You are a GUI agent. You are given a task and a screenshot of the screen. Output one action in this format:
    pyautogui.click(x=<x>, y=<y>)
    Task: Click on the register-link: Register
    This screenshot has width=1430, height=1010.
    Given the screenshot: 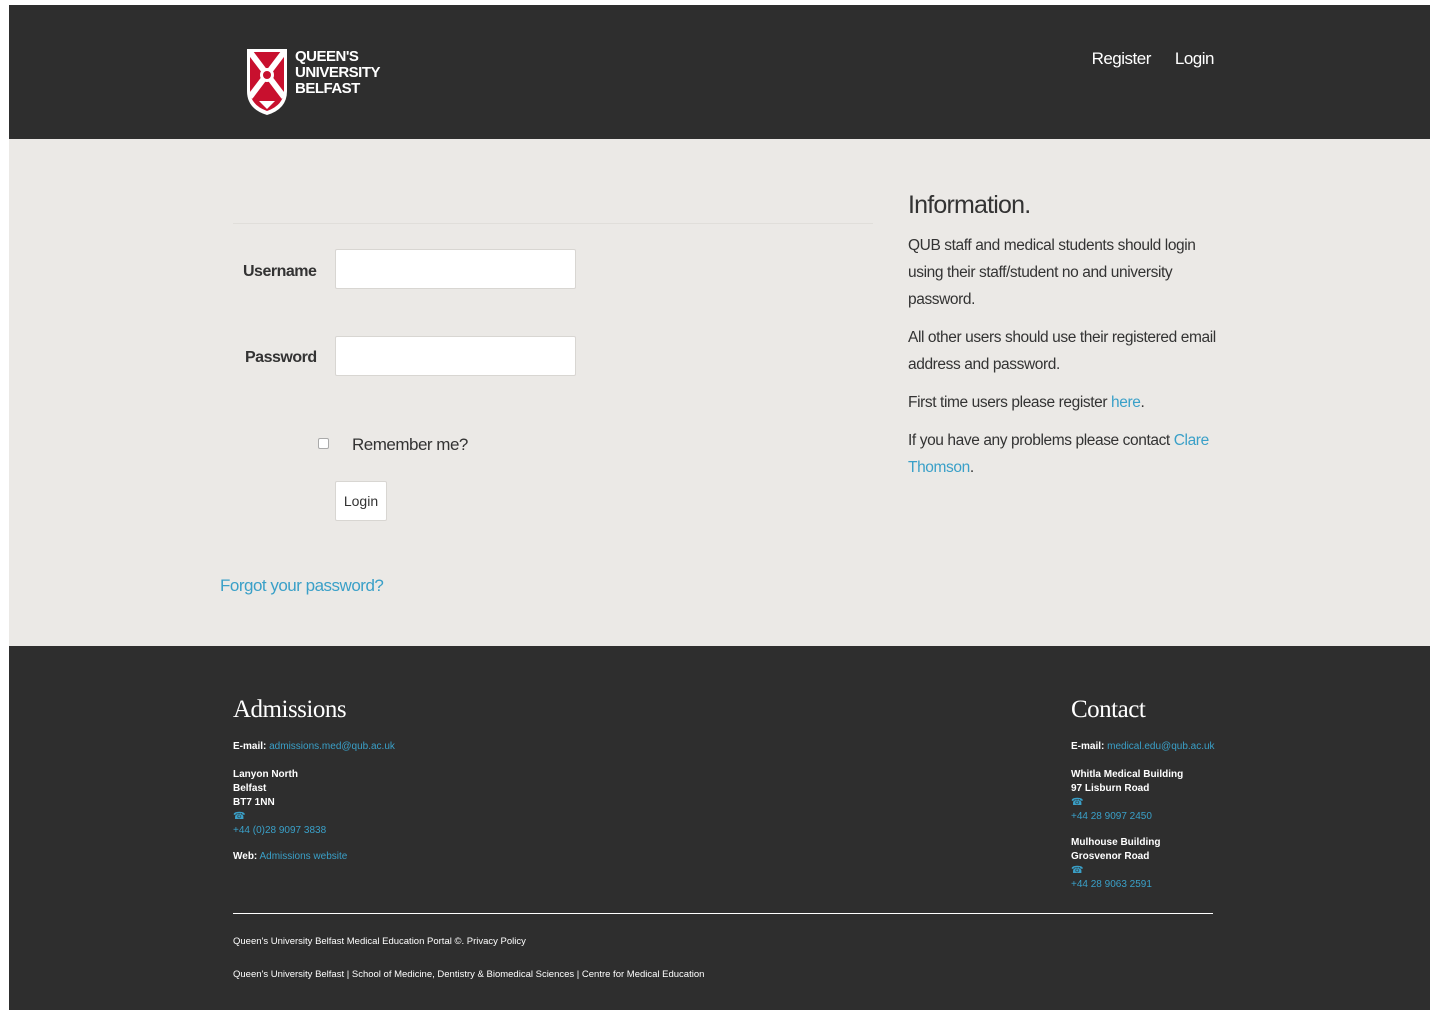 What is the action you would take?
    pyautogui.click(x=1122, y=59)
    